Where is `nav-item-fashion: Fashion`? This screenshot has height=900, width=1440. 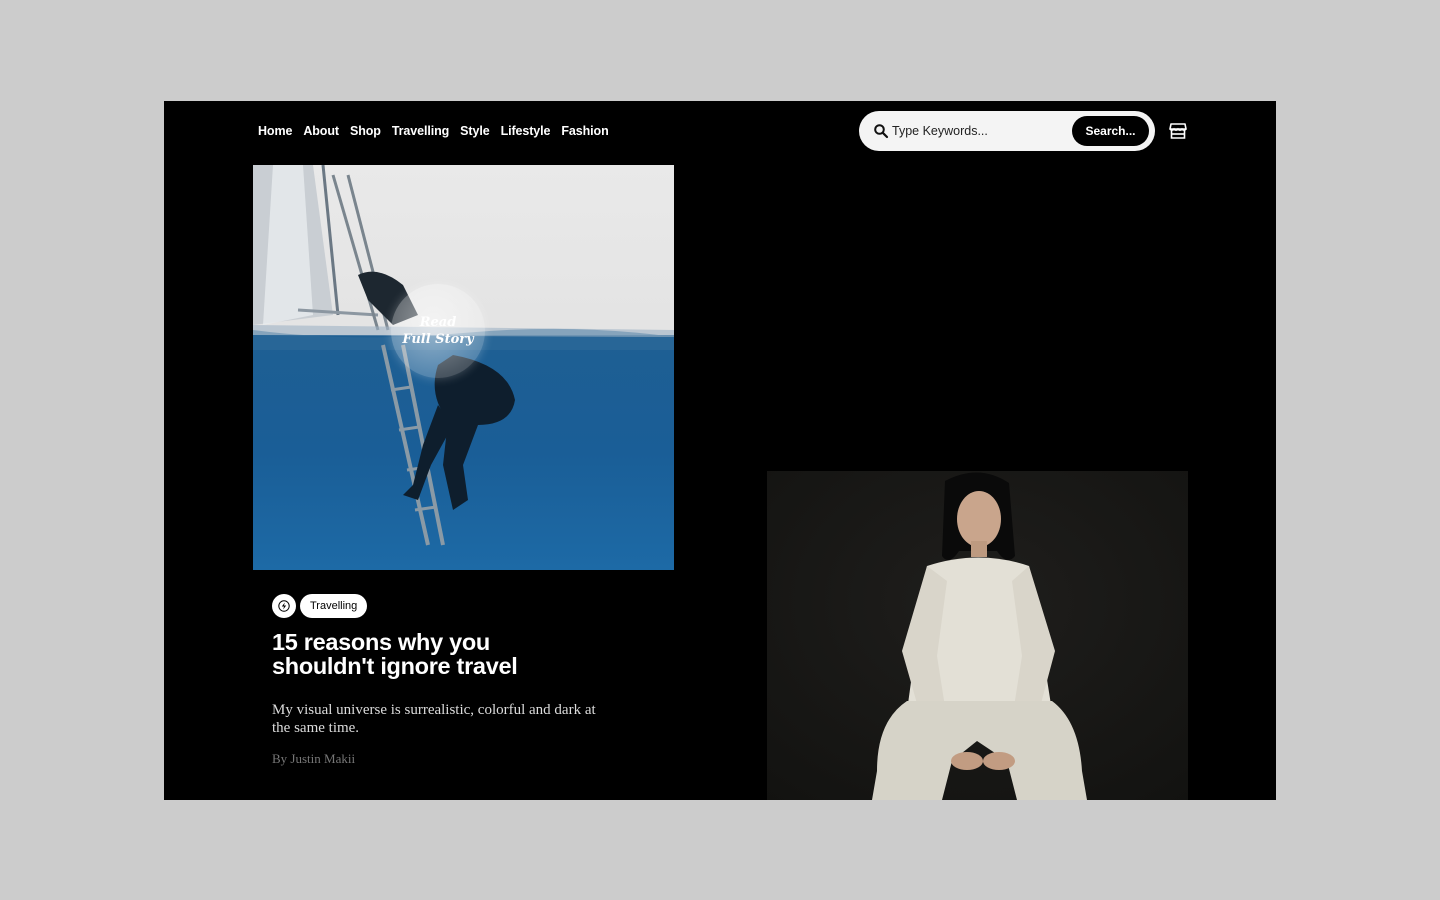
nav-item-fashion: Fashion is located at coordinates (584, 131).